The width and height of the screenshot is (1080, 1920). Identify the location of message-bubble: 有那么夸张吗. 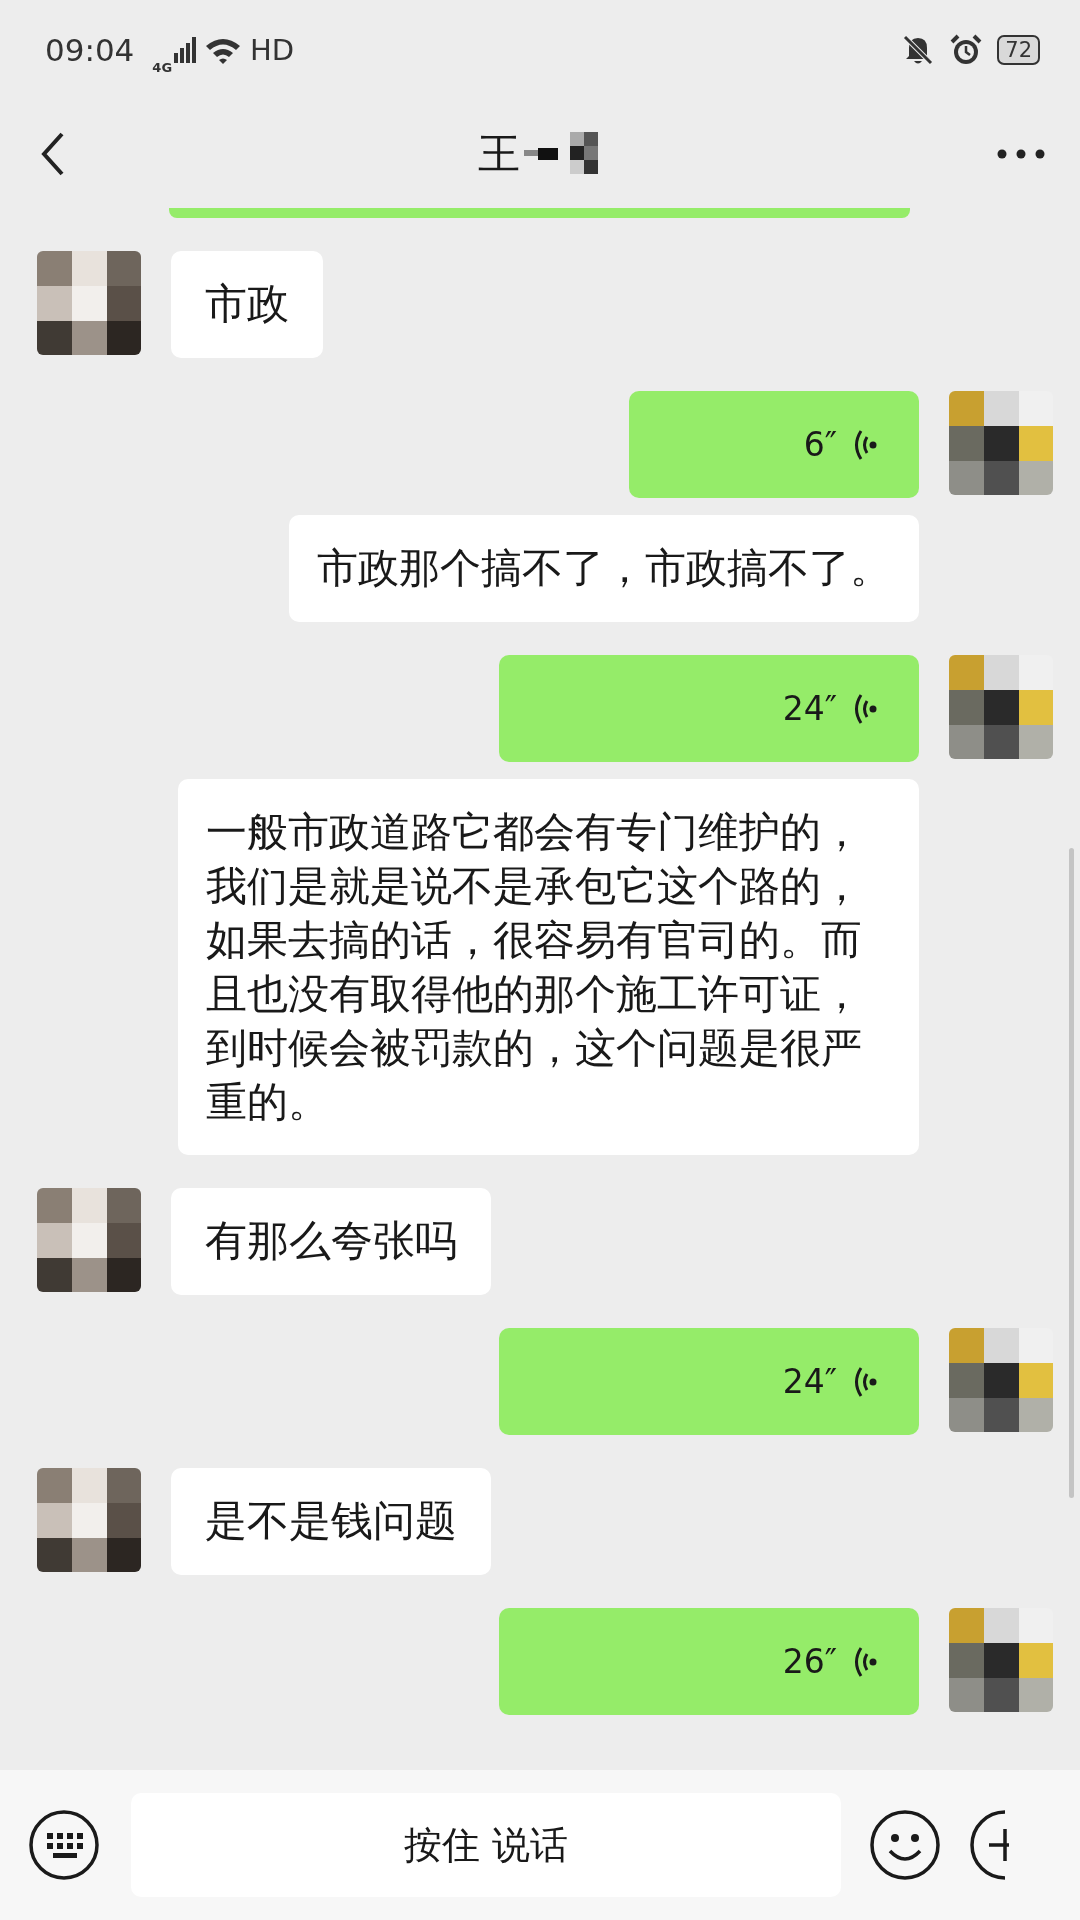
(331, 1241).